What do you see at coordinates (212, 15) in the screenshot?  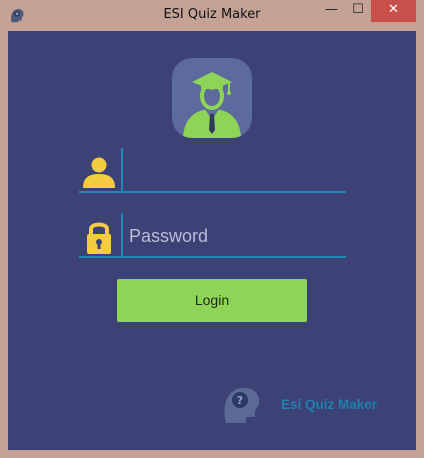 I see `title-bar: ESI Quiz Maker — ☐ ✕` at bounding box center [212, 15].